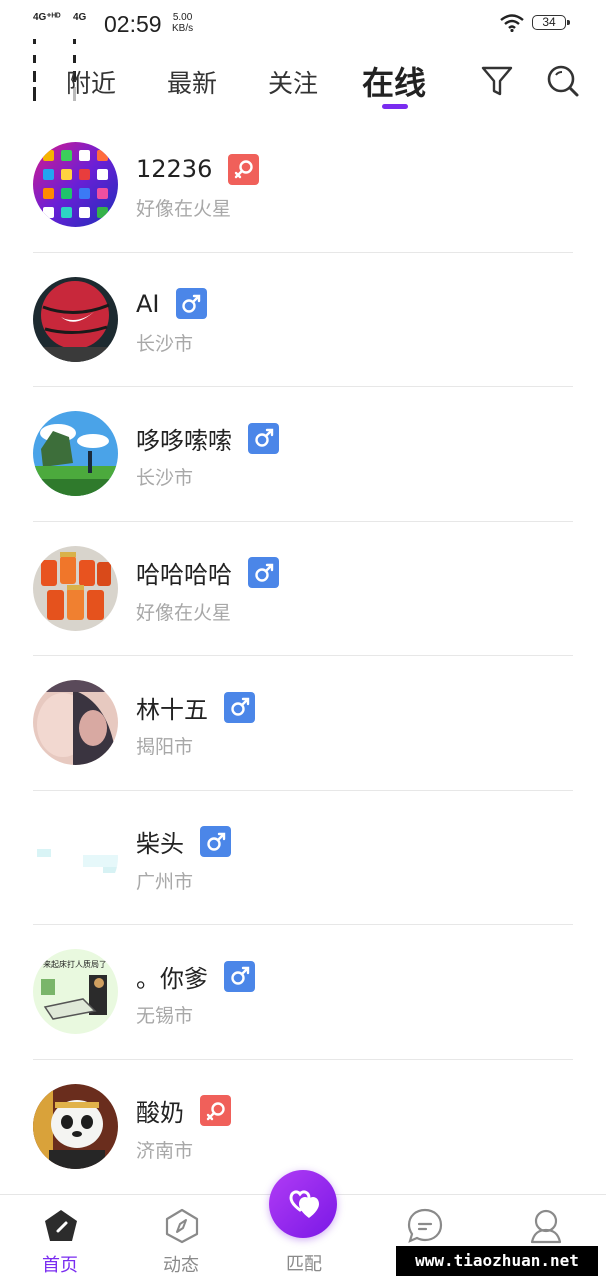 This screenshot has width=606, height=1280. What do you see at coordinates (183, 28) in the screenshot?
I see `speed-unit: KB/s` at bounding box center [183, 28].